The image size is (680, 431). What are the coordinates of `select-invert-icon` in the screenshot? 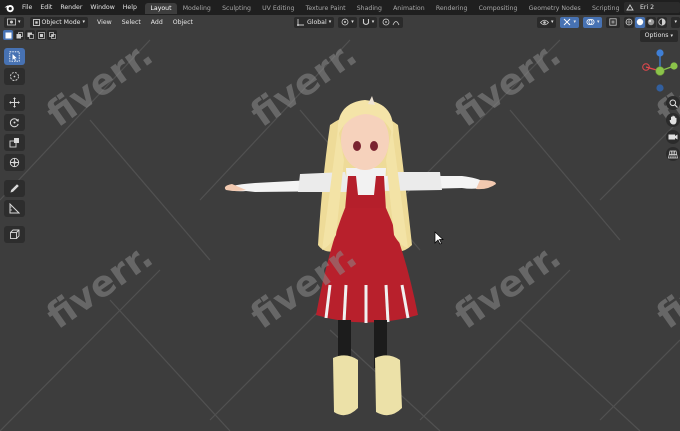 It's located at (41, 35).